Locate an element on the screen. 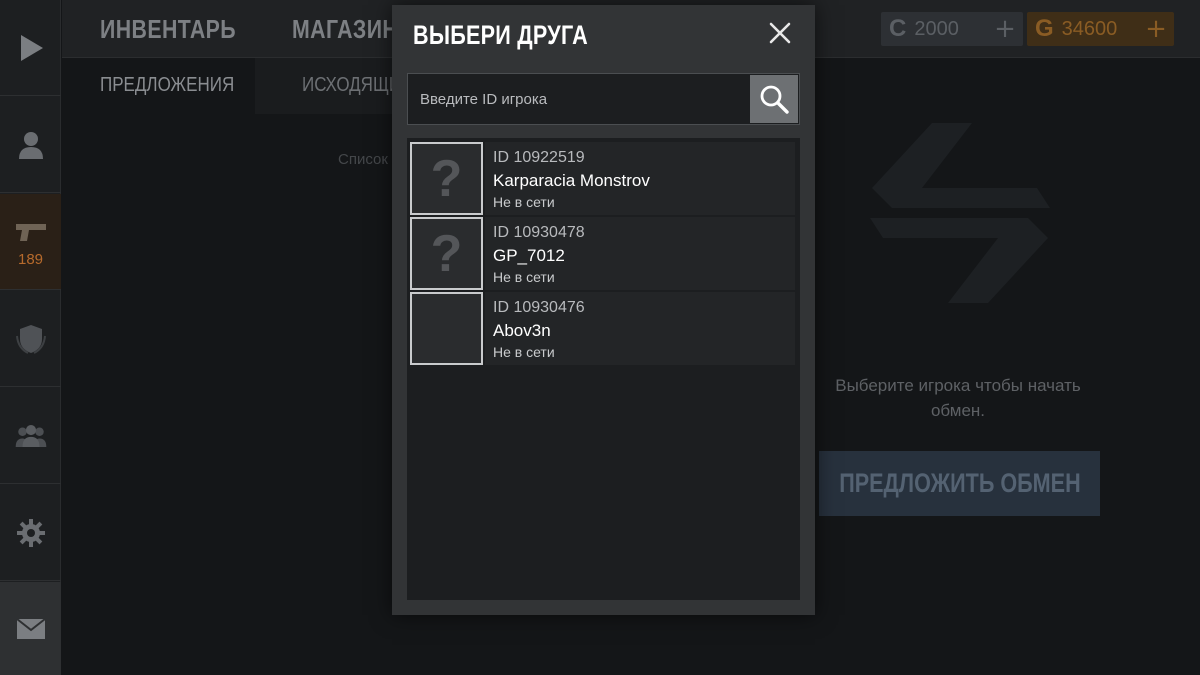  friend-row: ID 10930476 Abov3n Не в сети is located at coordinates (602, 328).